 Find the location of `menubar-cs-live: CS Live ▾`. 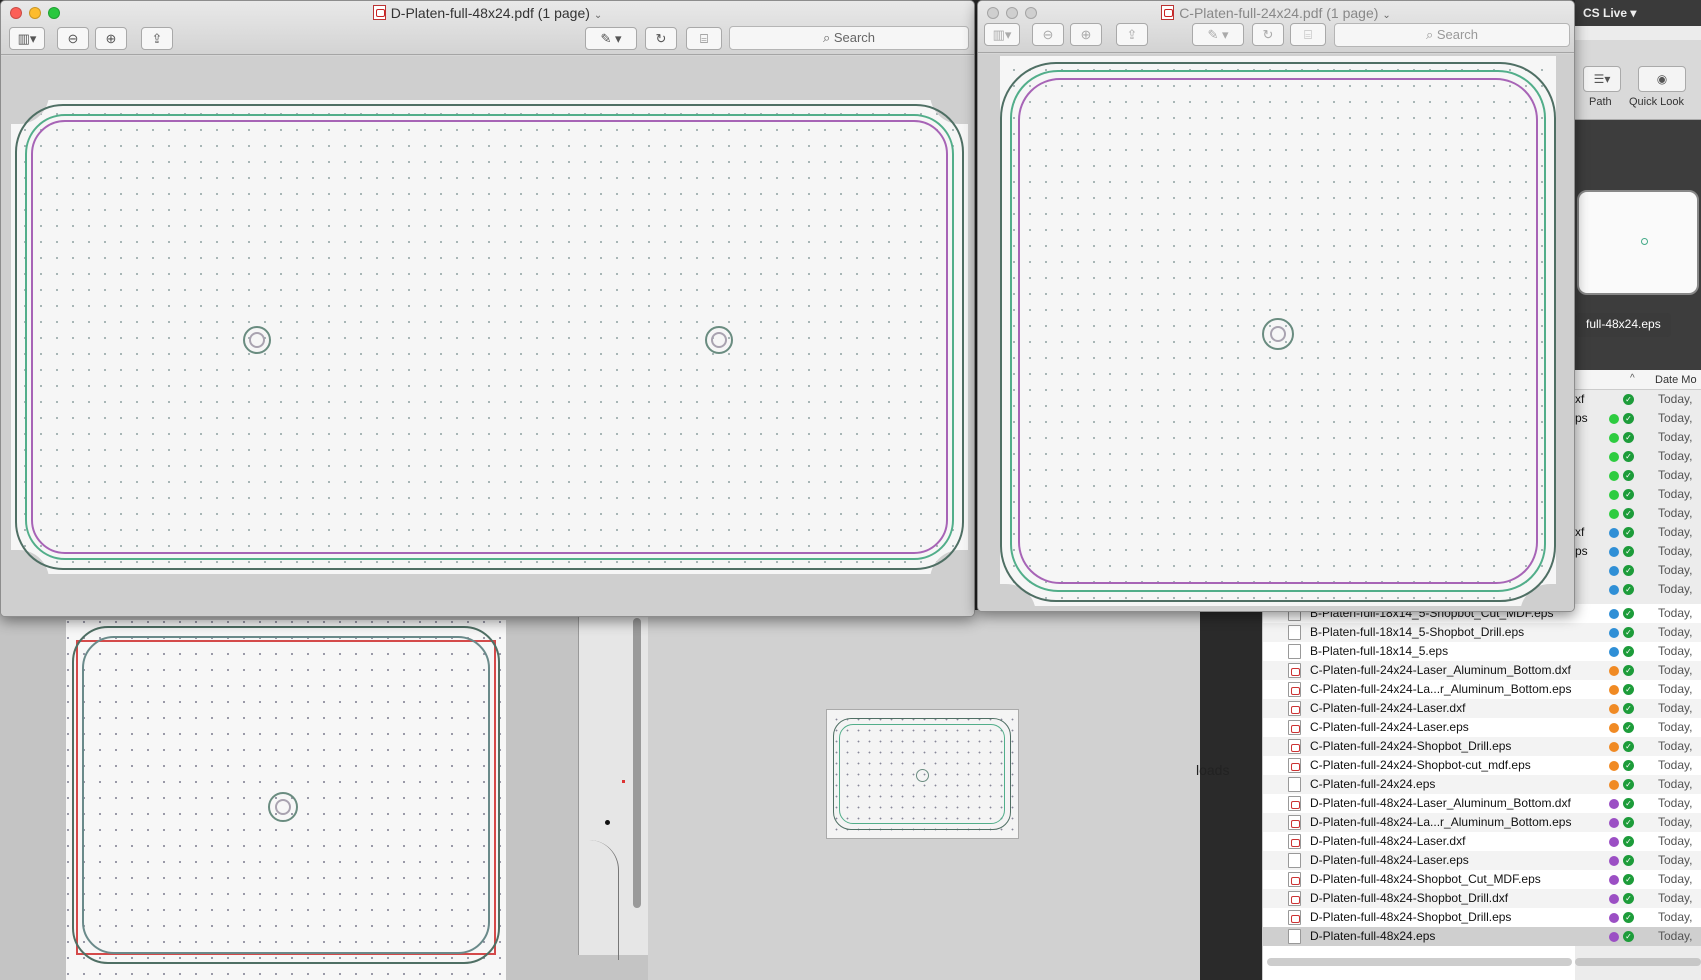

menubar-cs-live: CS Live ▾ is located at coordinates (1638, 13).